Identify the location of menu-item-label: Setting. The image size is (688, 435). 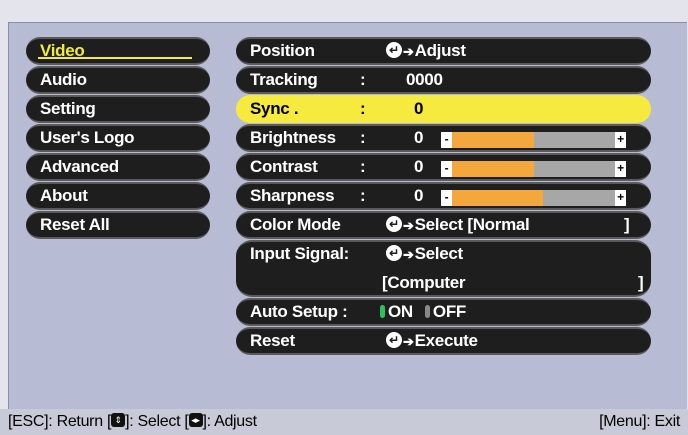
(68, 108).